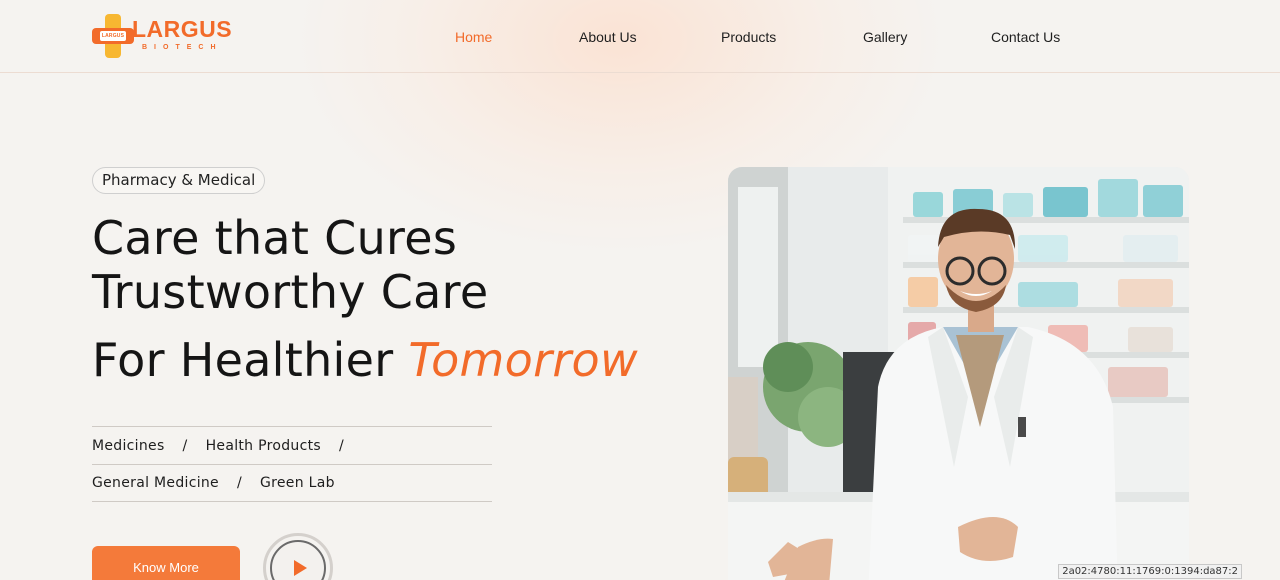  I want to click on nav-products: Products, so click(748, 37).